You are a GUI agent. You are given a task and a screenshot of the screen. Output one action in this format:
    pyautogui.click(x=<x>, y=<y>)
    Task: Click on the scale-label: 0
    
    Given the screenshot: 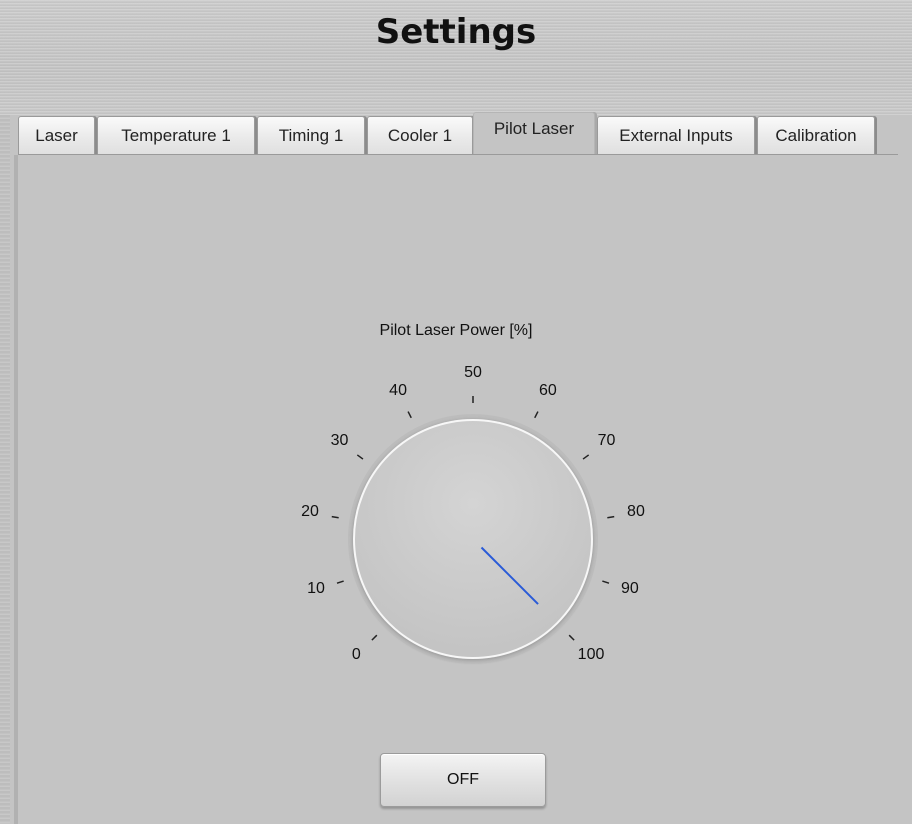 What is the action you would take?
    pyautogui.click(x=356, y=654)
    